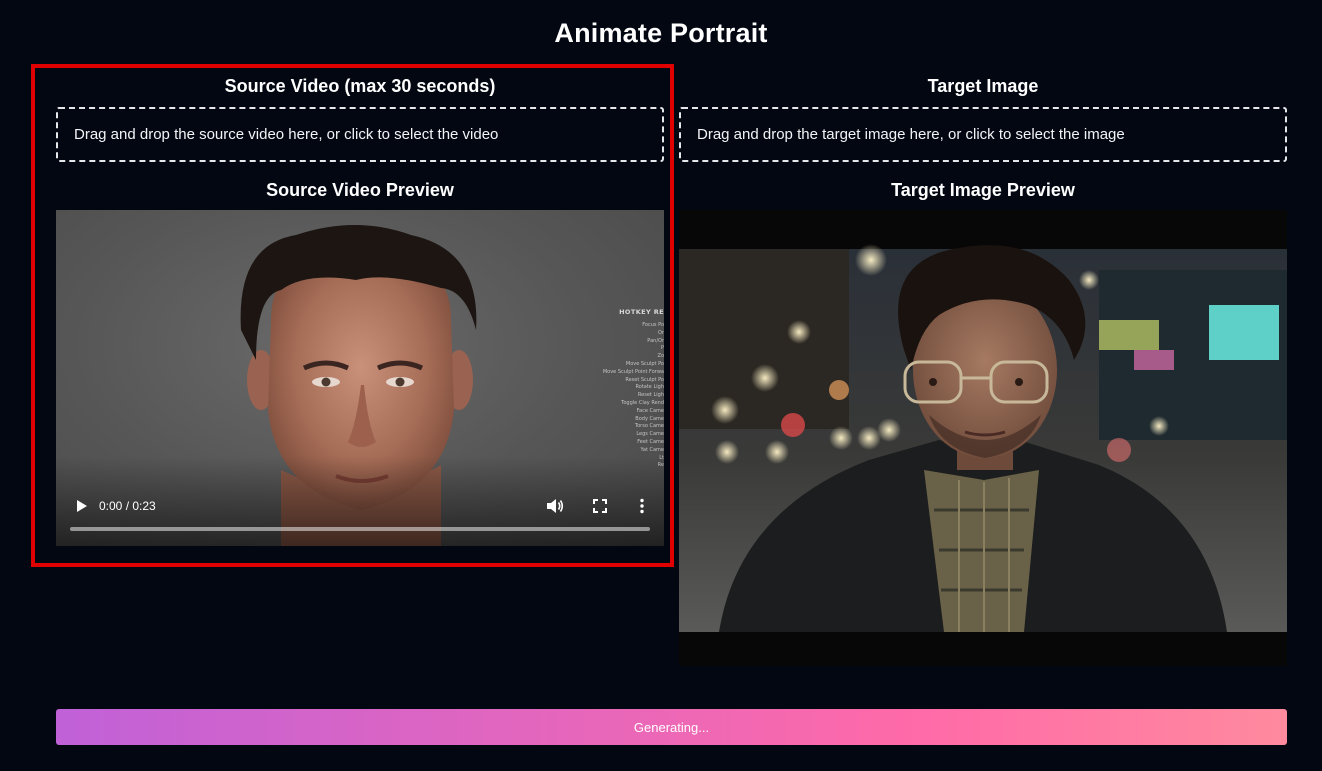 This screenshot has height=771, width=1322. Describe the element at coordinates (983, 86) in the screenshot. I see `target-image-title: Target Image` at that location.